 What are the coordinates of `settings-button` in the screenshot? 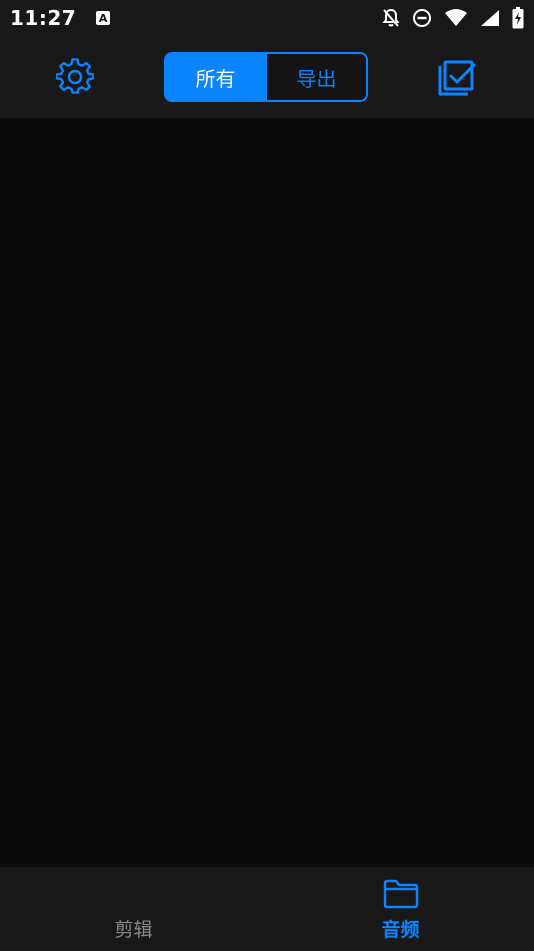 It's located at (75, 77).